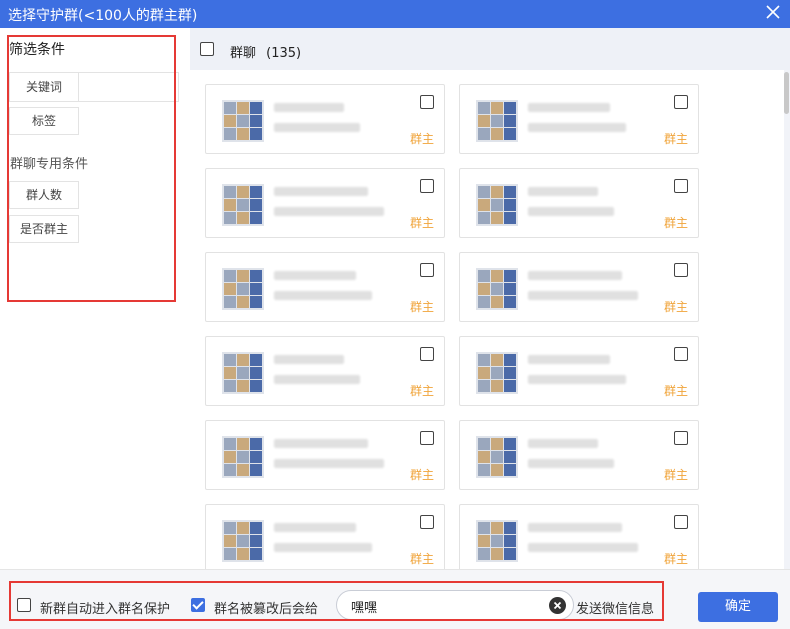 This screenshot has height=629, width=790. Describe the element at coordinates (773, 12) in the screenshot. I see `close-icon` at that location.